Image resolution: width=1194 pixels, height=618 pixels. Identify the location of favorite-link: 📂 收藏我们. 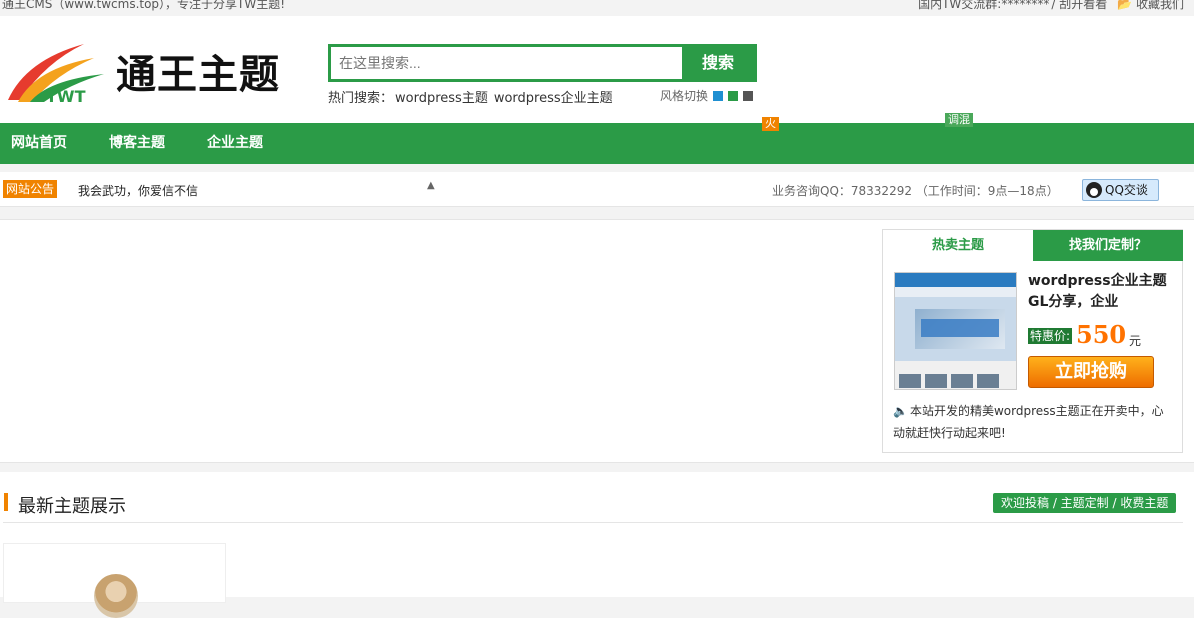
(1150, 5).